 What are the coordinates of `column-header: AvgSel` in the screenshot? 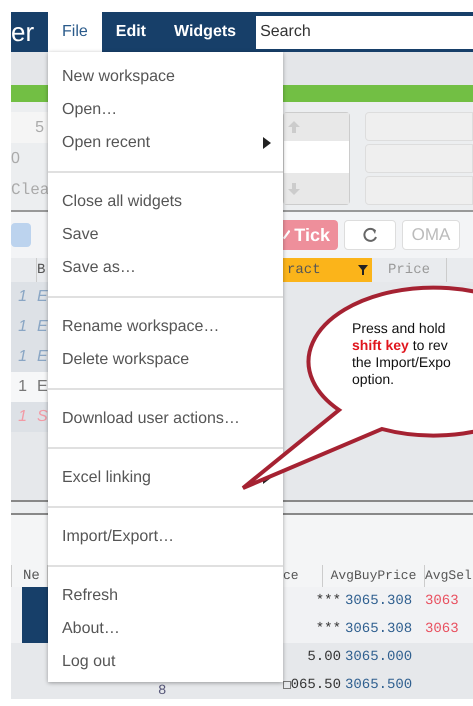 It's located at (449, 576).